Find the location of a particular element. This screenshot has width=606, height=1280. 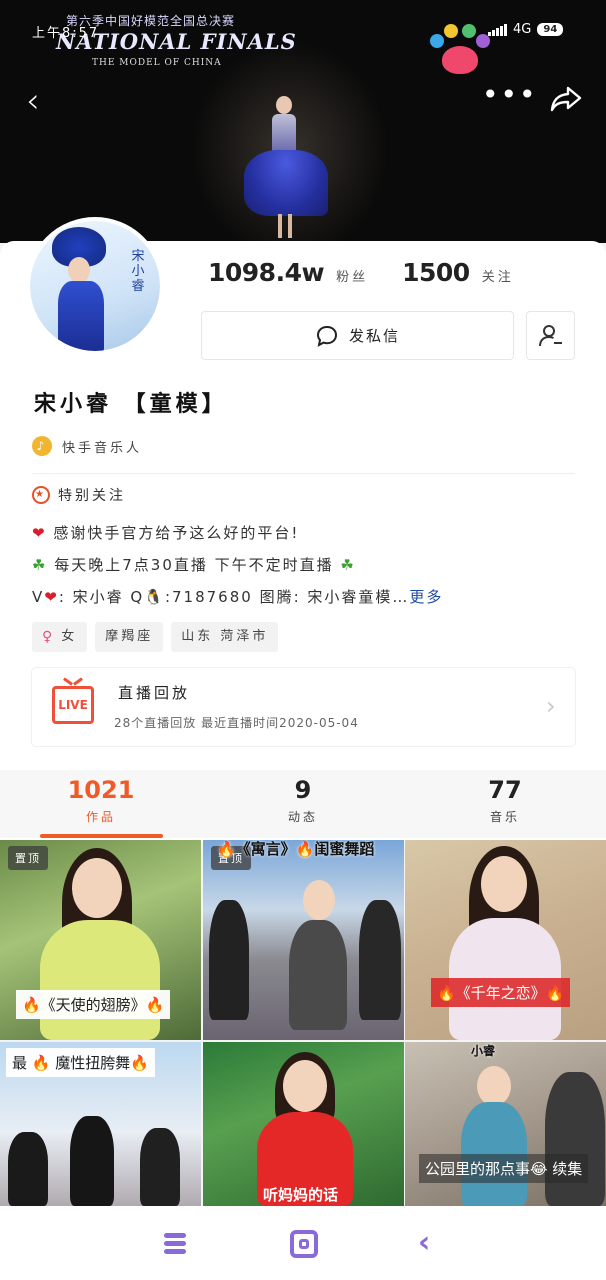

avatar-name-tag: 宋小睿 is located at coordinates (138, 271).